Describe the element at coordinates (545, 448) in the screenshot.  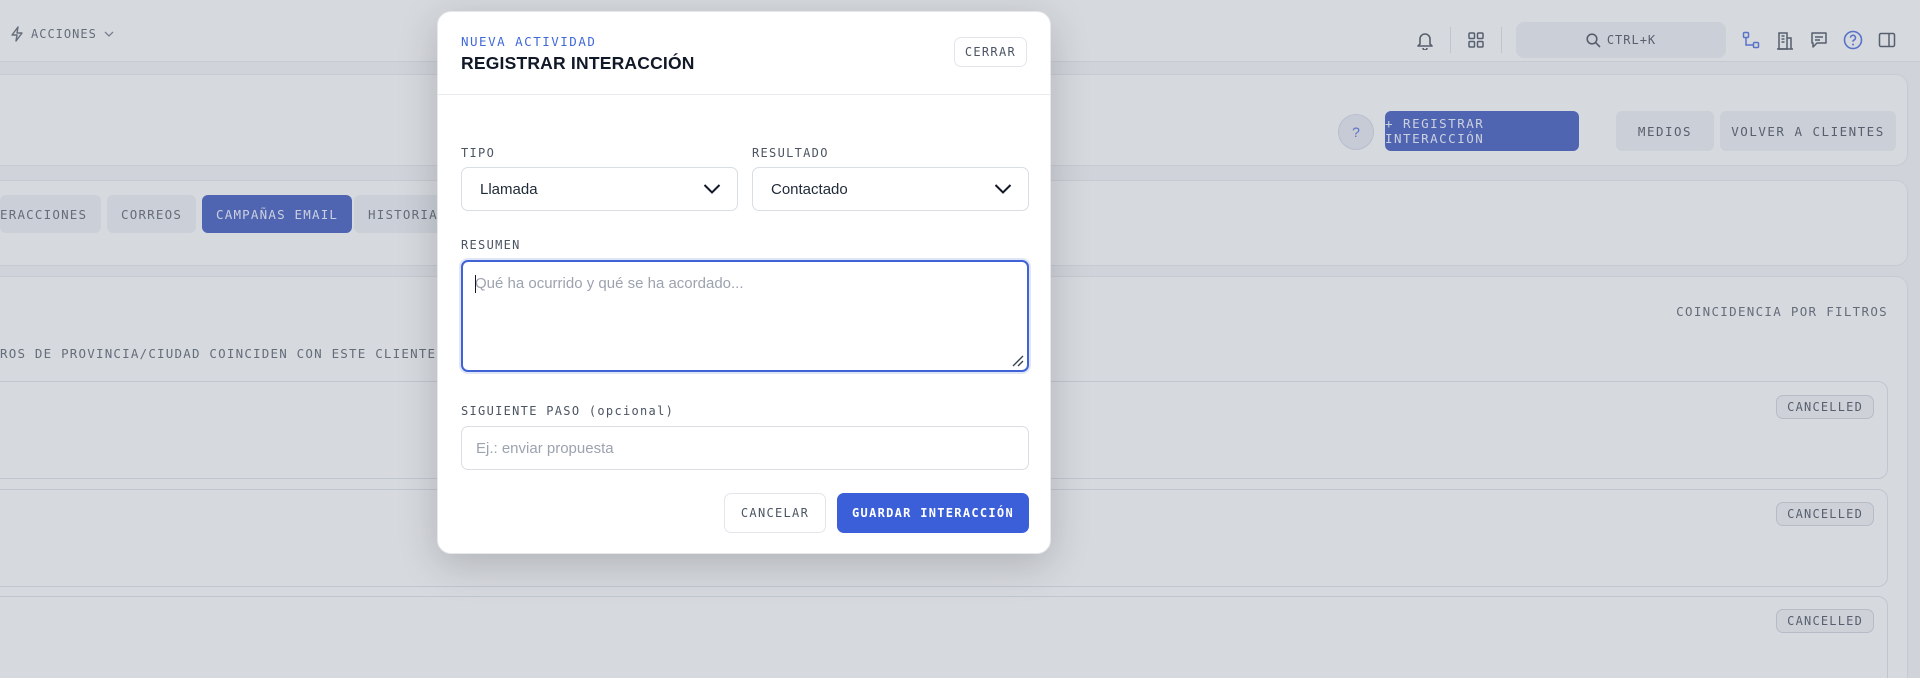
I see `next-step-placeholder: Ej.: enviar propuesta` at that location.